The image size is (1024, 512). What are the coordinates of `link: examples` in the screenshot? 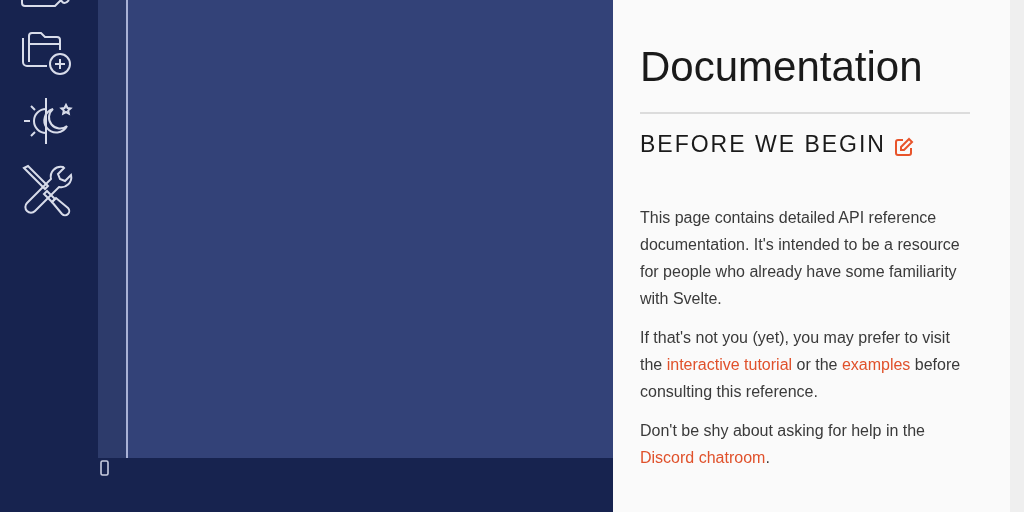 It's located at (876, 364).